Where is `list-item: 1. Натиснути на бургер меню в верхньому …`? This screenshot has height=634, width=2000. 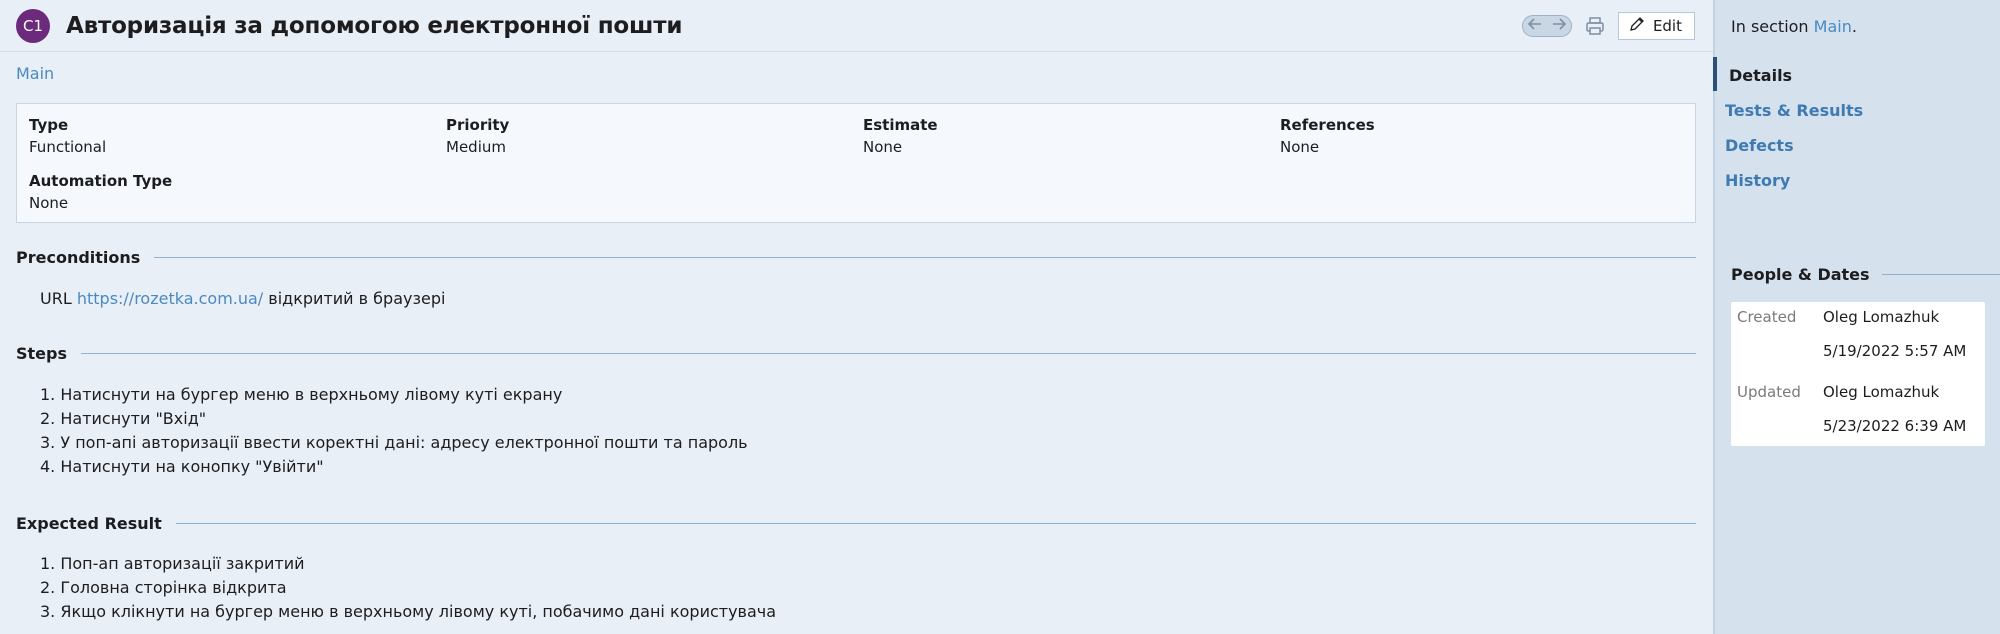
list-item: 1. Натиснути на бургер меню в верхньому … is located at coordinates (301, 394).